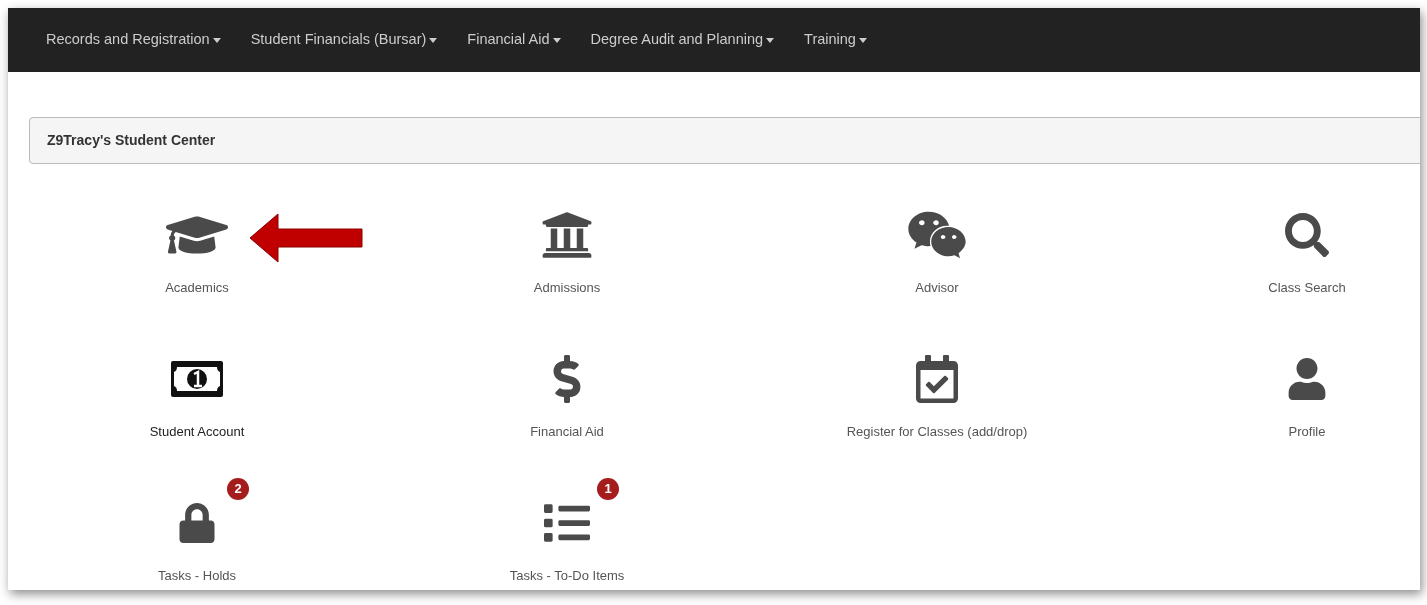 Image resolution: width=1427 pixels, height=605 pixels. I want to click on tile-link: Tasks - To-Do Items, so click(567, 576).